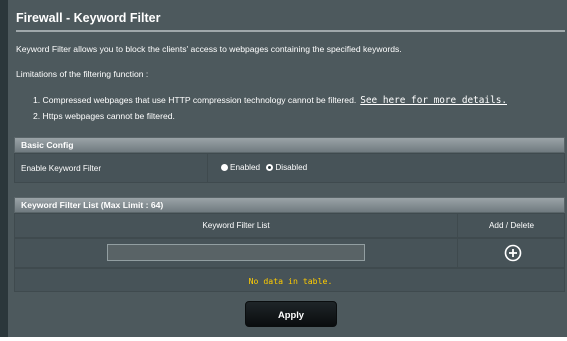  I want to click on keyword-input-row, so click(289, 253).